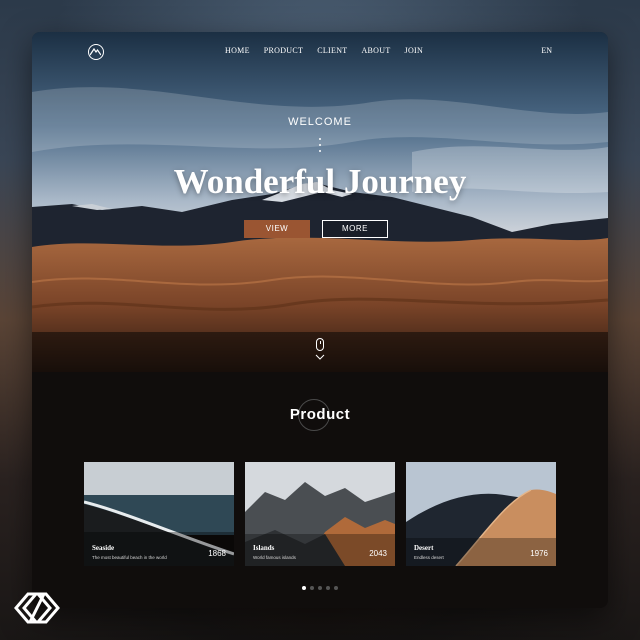 This screenshot has width=640, height=640. What do you see at coordinates (332, 50) in the screenshot?
I see `nav-client: CLIENT` at bounding box center [332, 50].